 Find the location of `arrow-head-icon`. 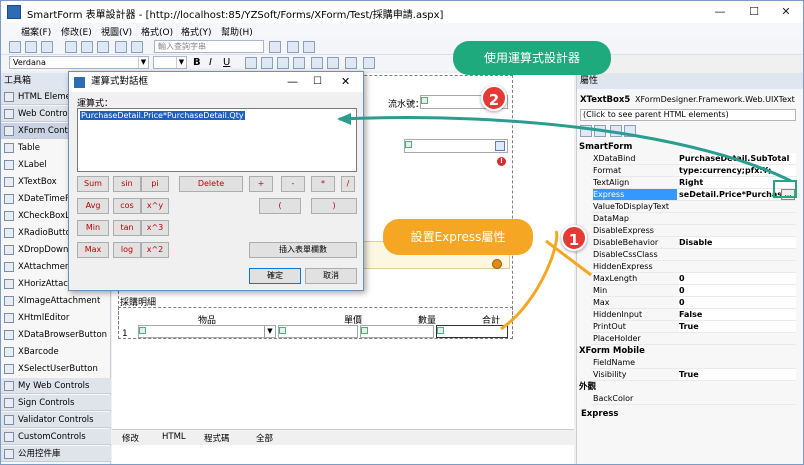

arrow-head-icon is located at coordinates (344, 119).